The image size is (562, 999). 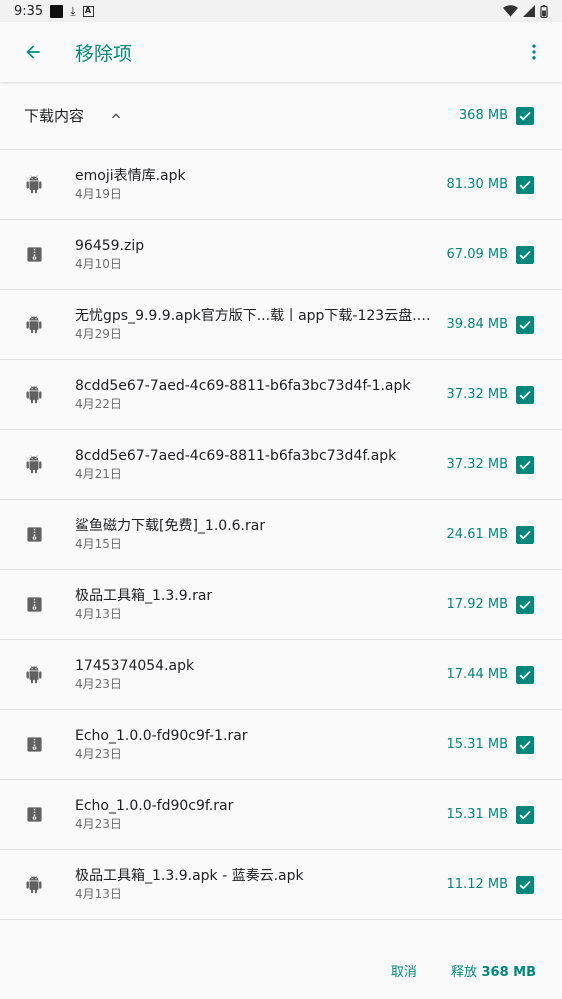 What do you see at coordinates (73, 11) in the screenshot?
I see `download-notification-icon: ⤓` at bounding box center [73, 11].